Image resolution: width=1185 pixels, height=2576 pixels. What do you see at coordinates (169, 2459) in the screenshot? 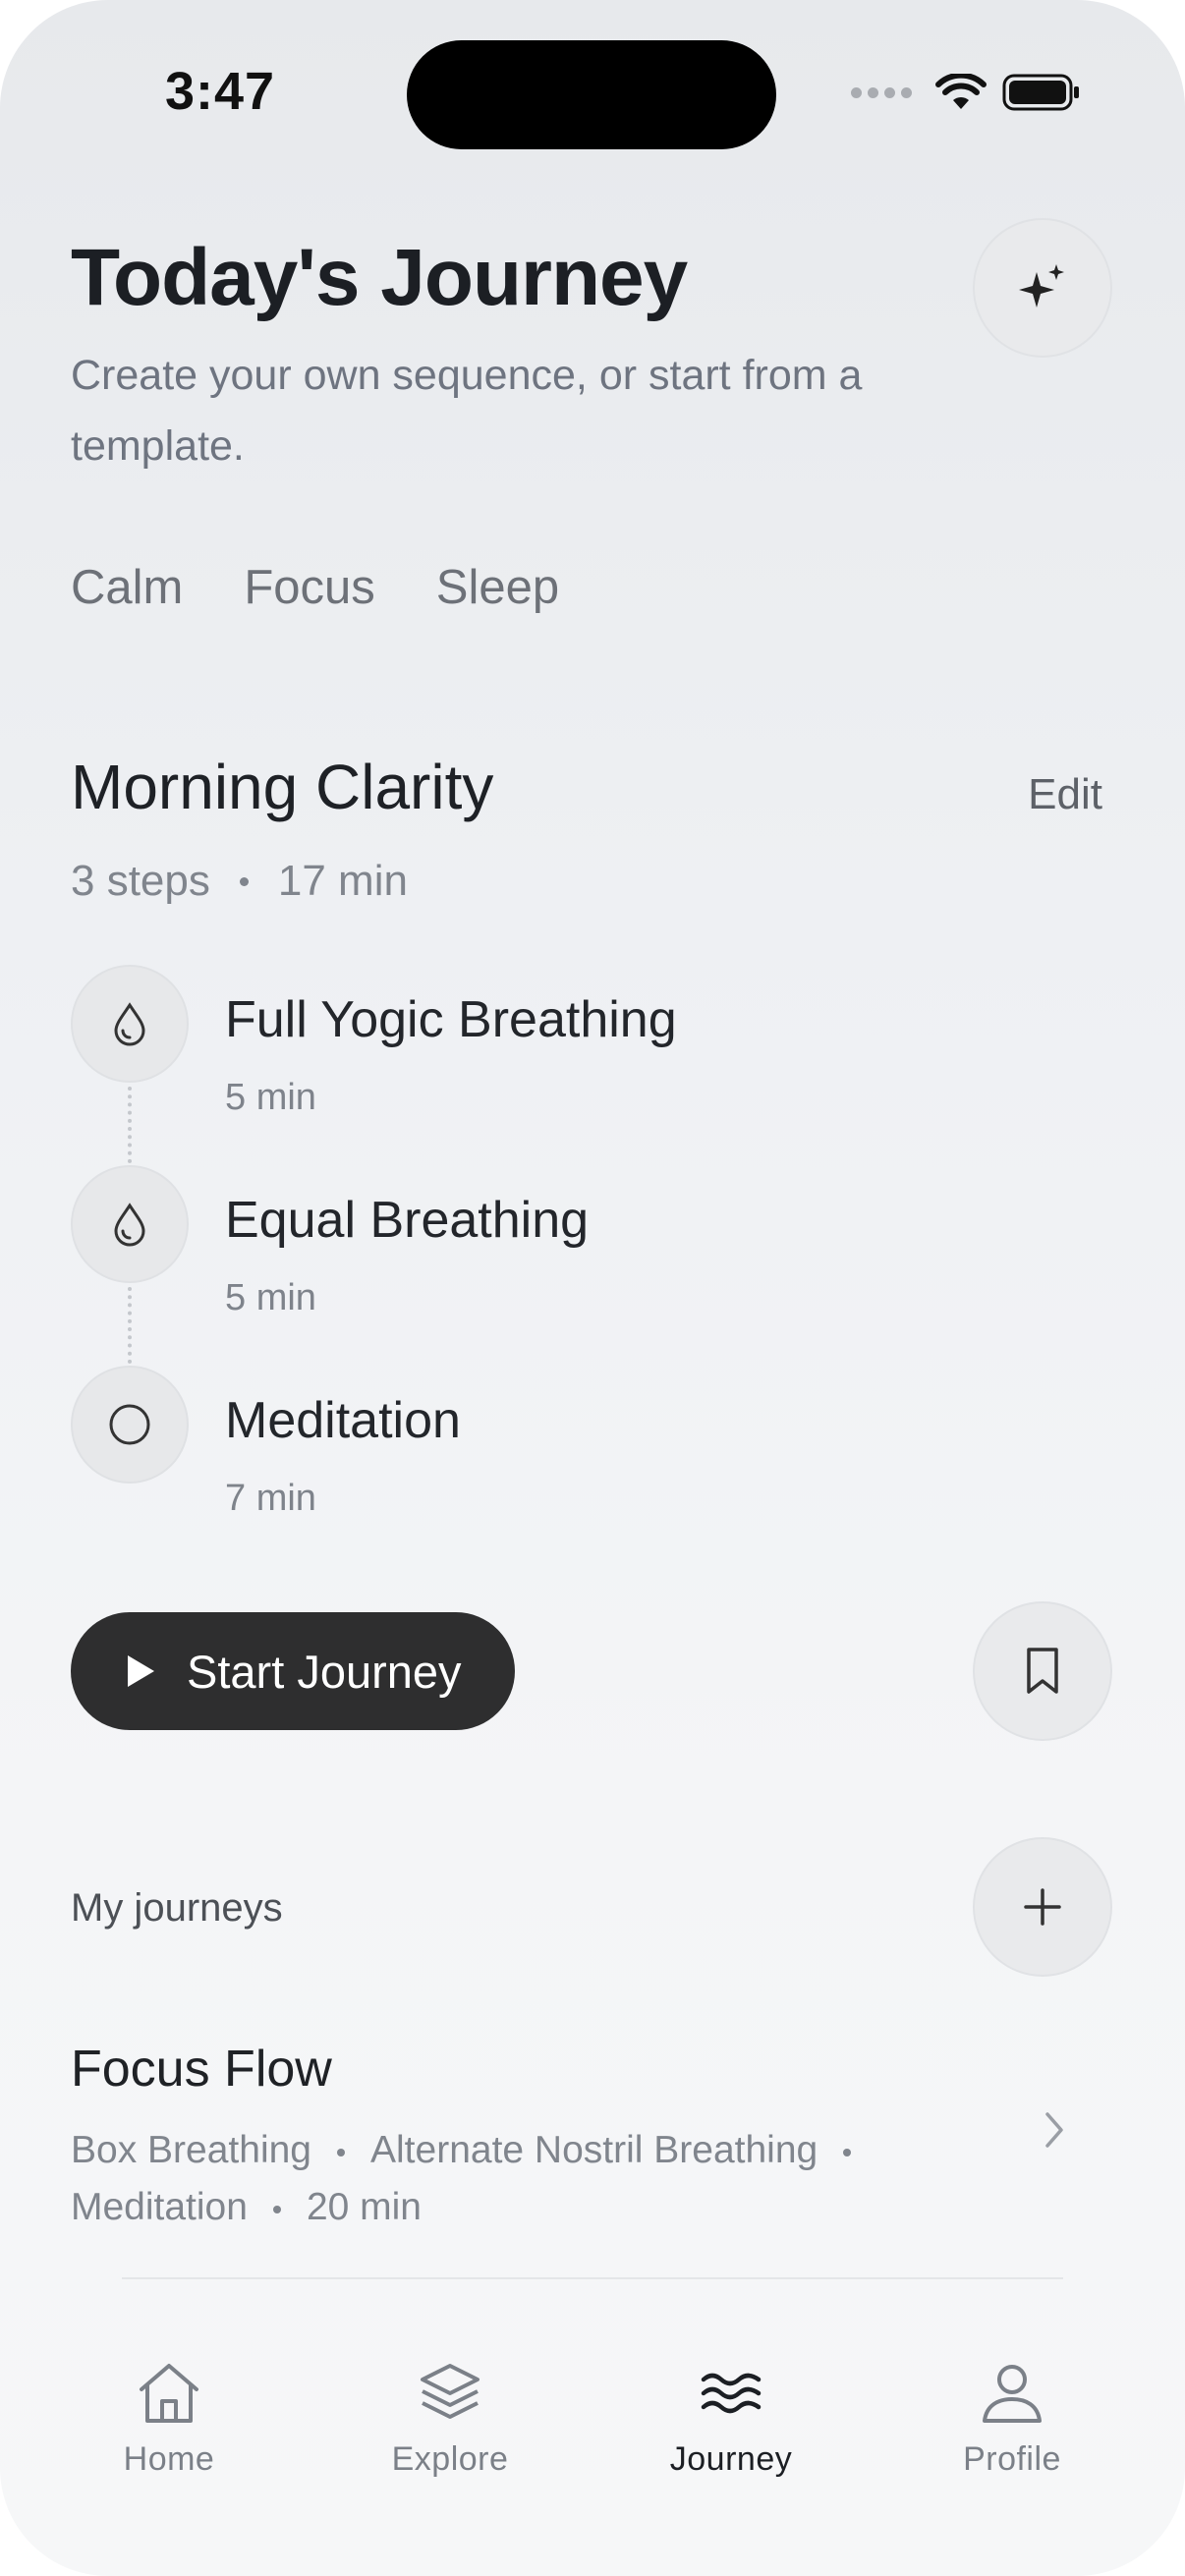
I see `tab-label: Home` at bounding box center [169, 2459].